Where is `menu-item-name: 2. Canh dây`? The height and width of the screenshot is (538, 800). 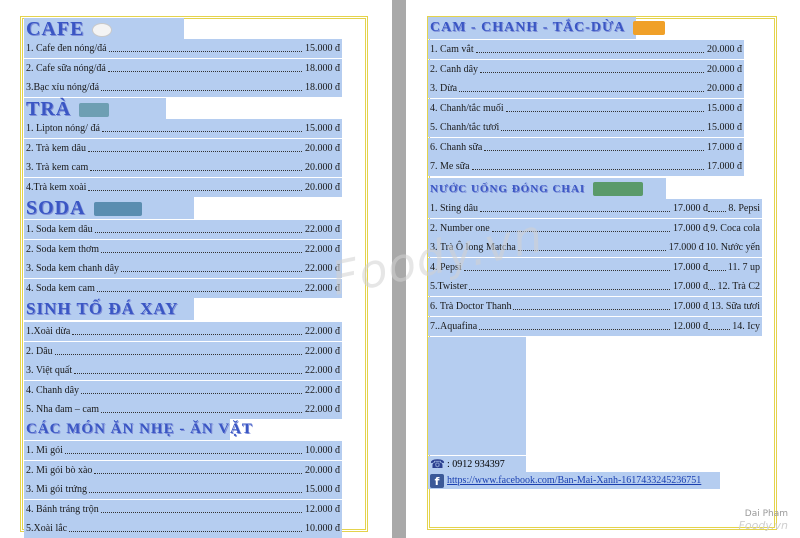
menu-item-name: 2. Canh dây is located at coordinates (454, 69).